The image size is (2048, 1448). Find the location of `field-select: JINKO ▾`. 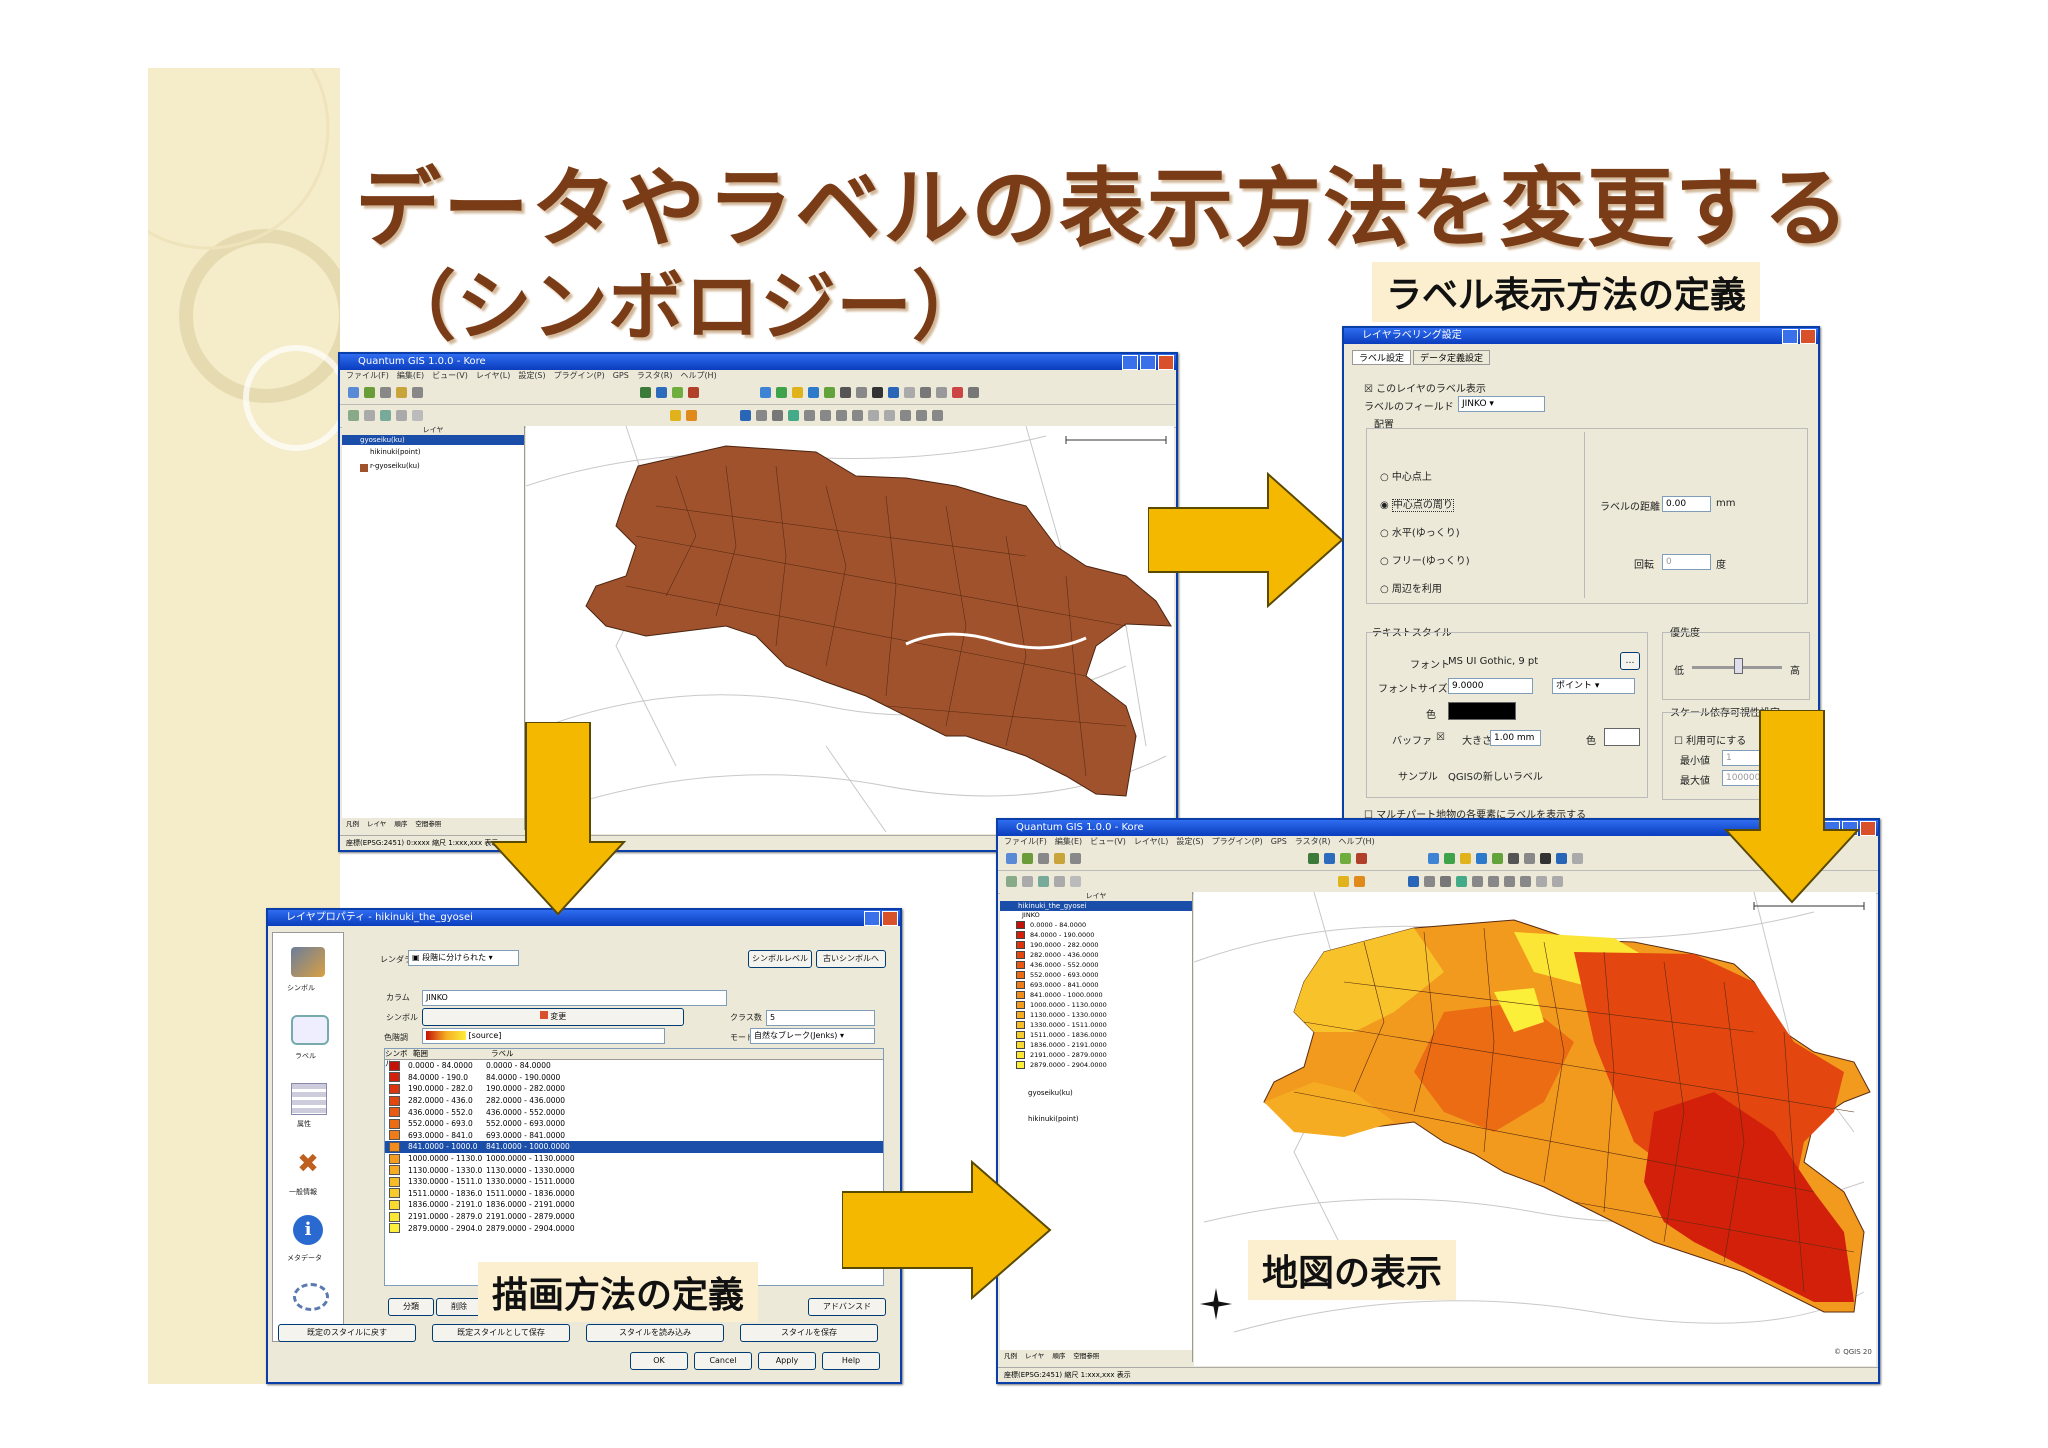

field-select: JINKO ▾ is located at coordinates (1501, 404).